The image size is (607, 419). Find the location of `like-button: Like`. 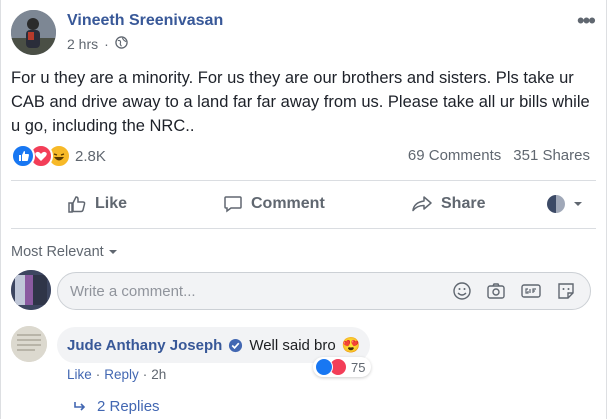

like-button: Like is located at coordinates (97, 204).